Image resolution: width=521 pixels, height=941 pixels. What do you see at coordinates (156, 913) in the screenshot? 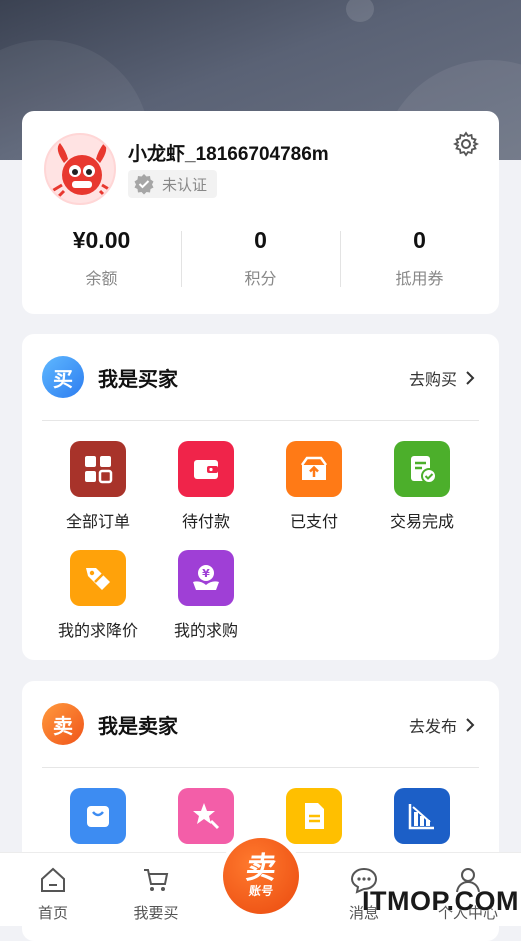
I see `tab-buy-label: 我要买` at bounding box center [156, 913].